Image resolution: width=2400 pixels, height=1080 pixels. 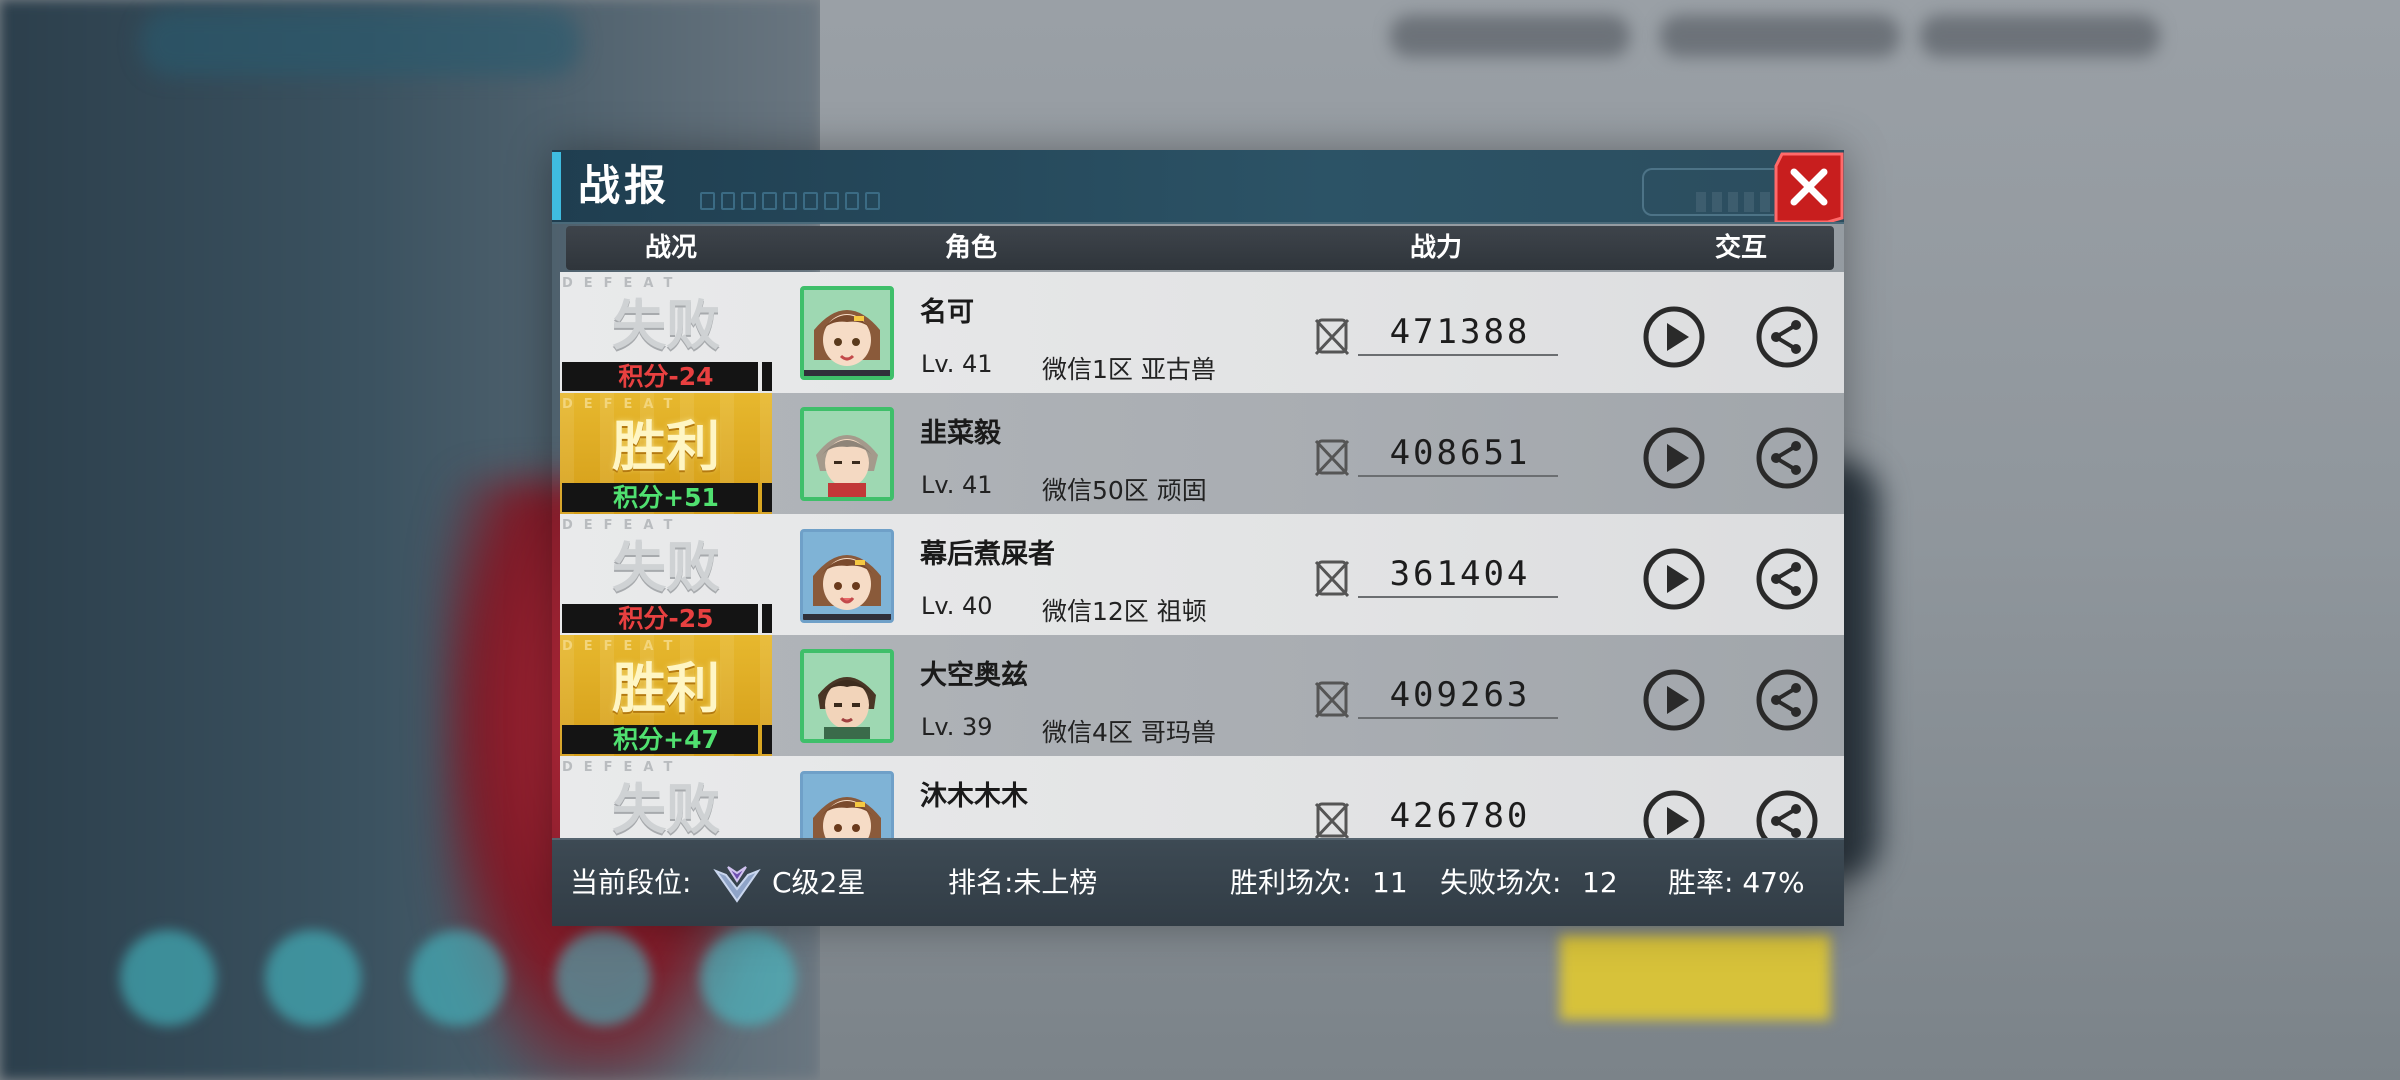 What do you see at coordinates (1460, 453) in the screenshot?
I see `power-value: 408651` at bounding box center [1460, 453].